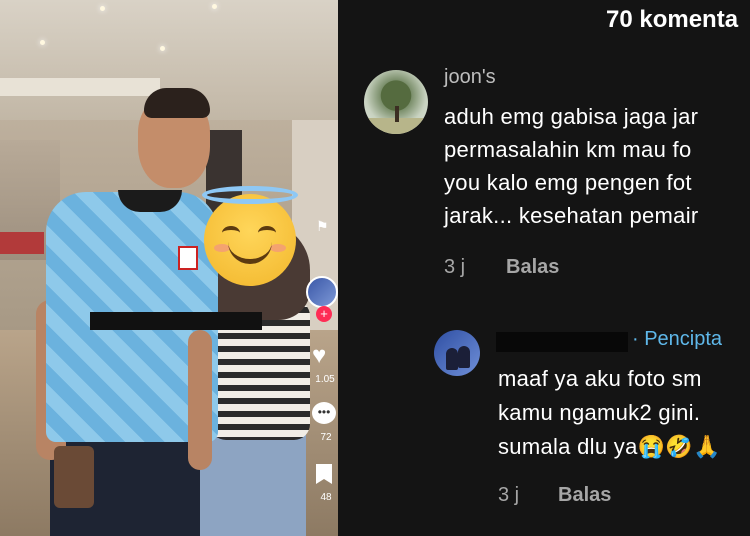 This screenshot has width=750, height=536. Describe the element at coordinates (176, 321) in the screenshot. I see `censor-bar` at that location.